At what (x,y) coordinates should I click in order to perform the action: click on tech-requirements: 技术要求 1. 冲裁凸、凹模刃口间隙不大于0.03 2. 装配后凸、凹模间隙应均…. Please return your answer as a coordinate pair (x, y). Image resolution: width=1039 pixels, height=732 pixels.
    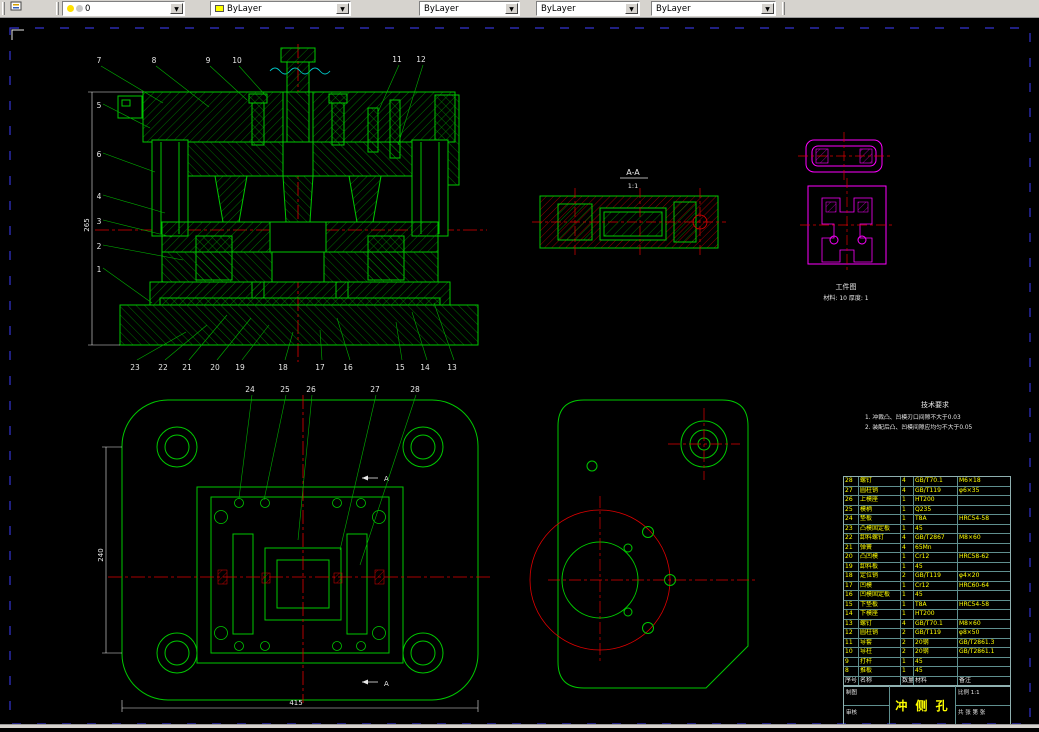
    Looking at the image, I should click on (919, 415).